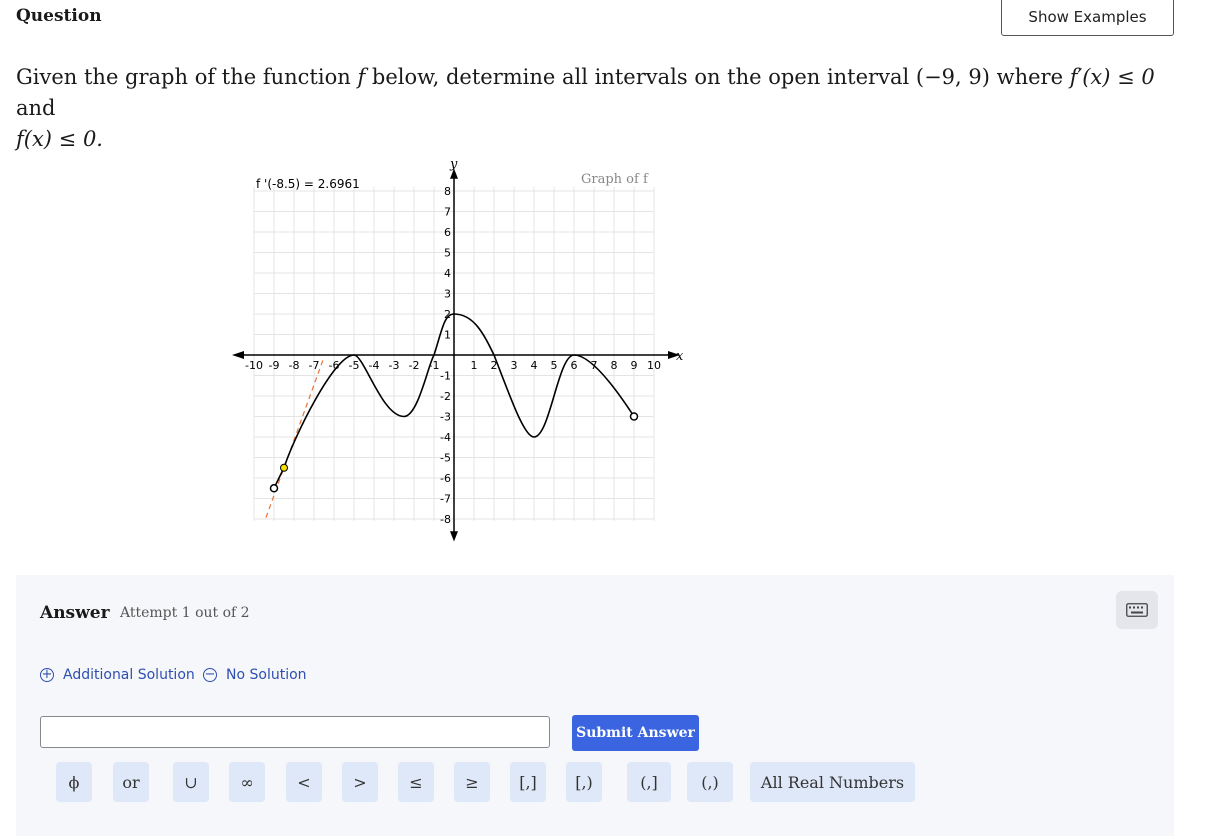  I want to click on keyboard-toggle-button, so click(1137, 610).